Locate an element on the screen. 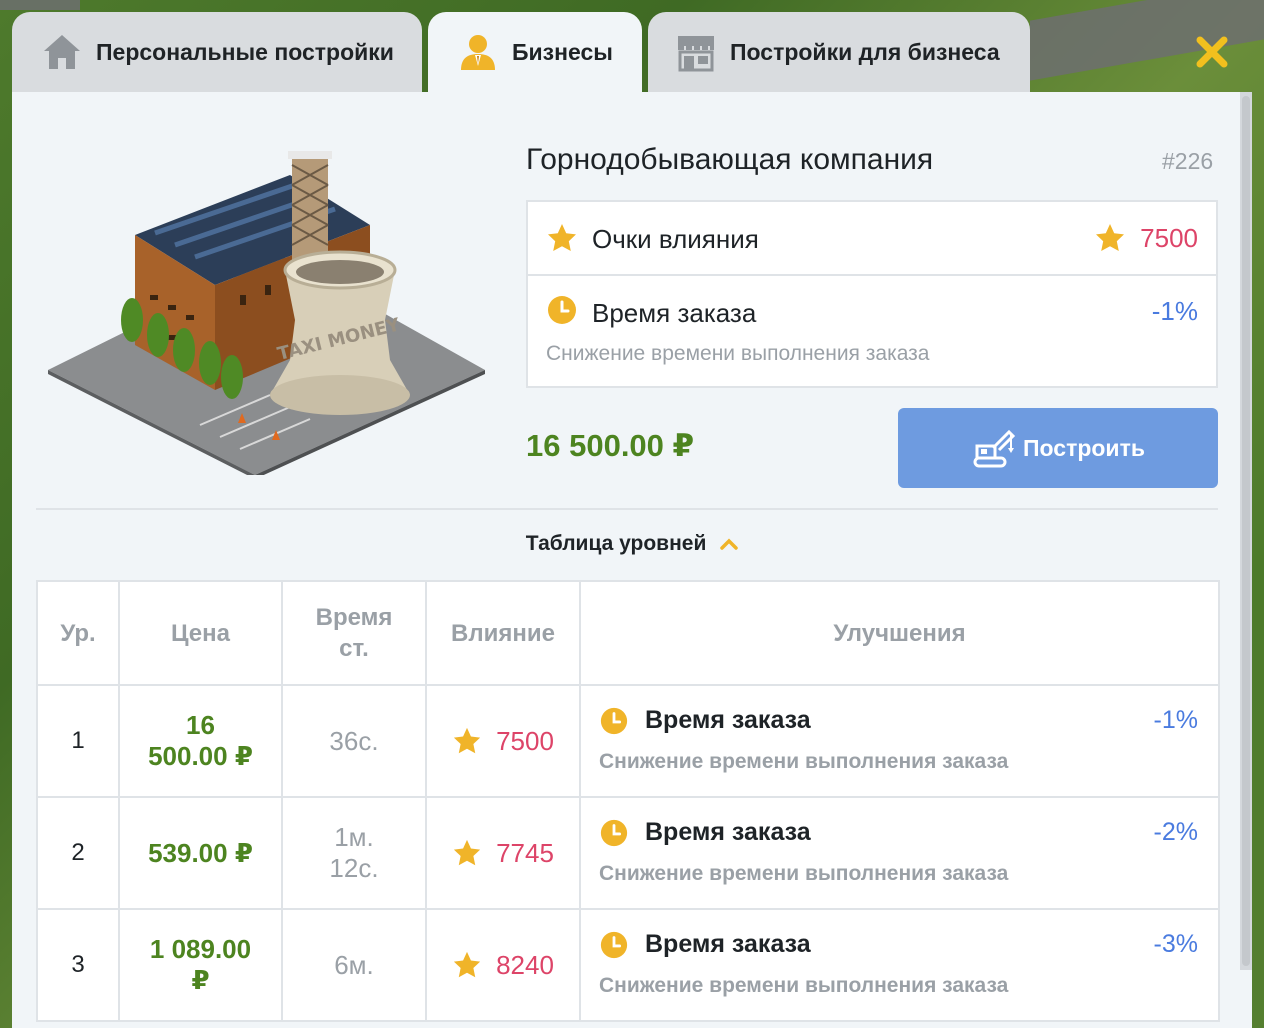  price-cell: 539.00 ₽ is located at coordinates (200, 853).